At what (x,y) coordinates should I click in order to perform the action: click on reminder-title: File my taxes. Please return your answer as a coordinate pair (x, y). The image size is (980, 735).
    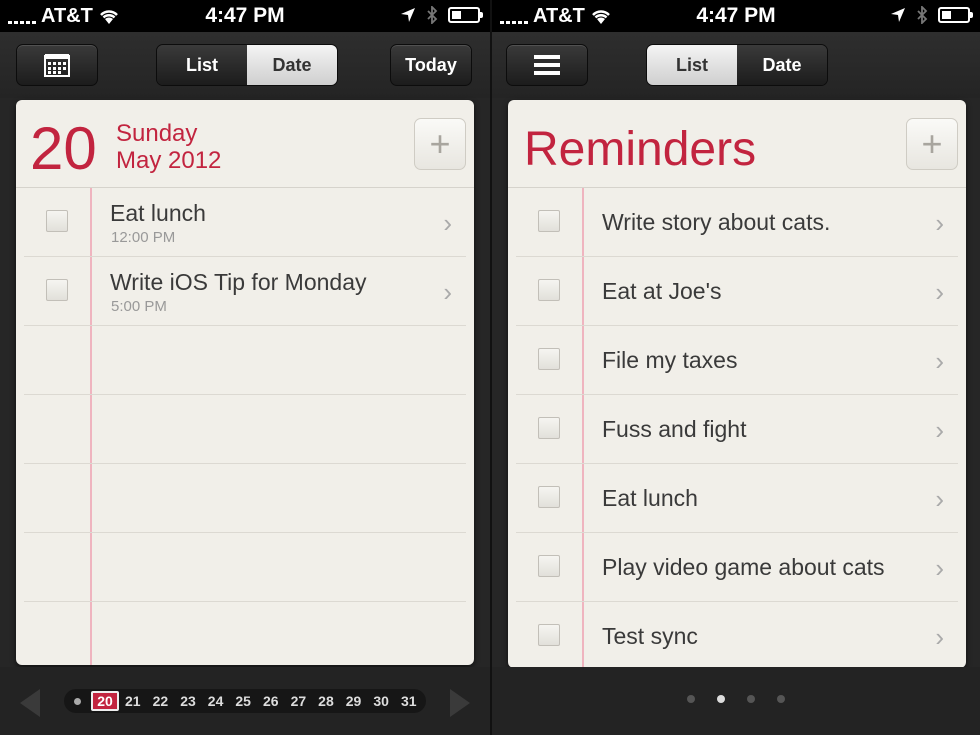
    Looking at the image, I should click on (670, 360).